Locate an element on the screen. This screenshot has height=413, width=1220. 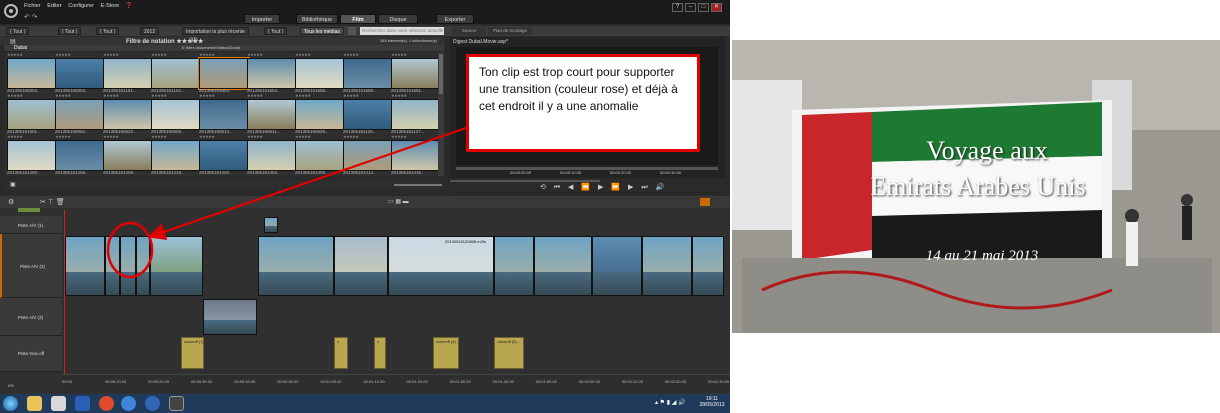
photo-title-line2: Emirats Arabes Unis is located at coordinates (978, 186).